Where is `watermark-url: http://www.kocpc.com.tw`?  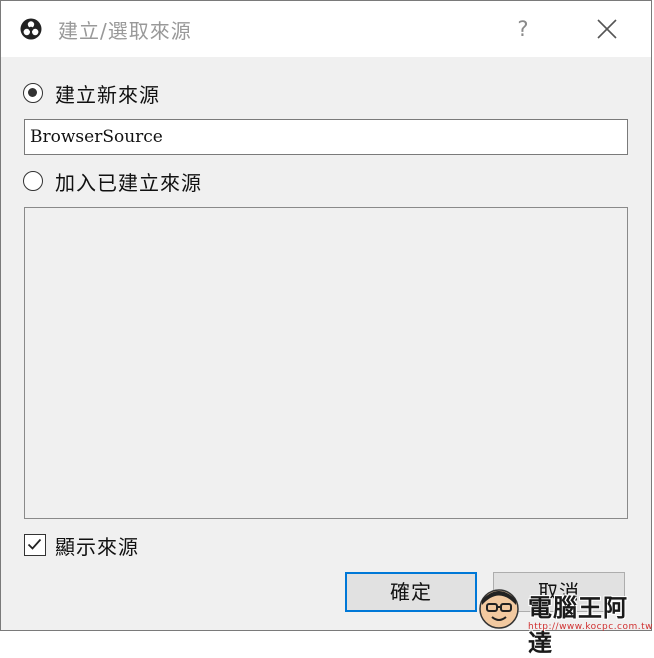 watermark-url: http://www.kocpc.com.tw is located at coordinates (591, 627).